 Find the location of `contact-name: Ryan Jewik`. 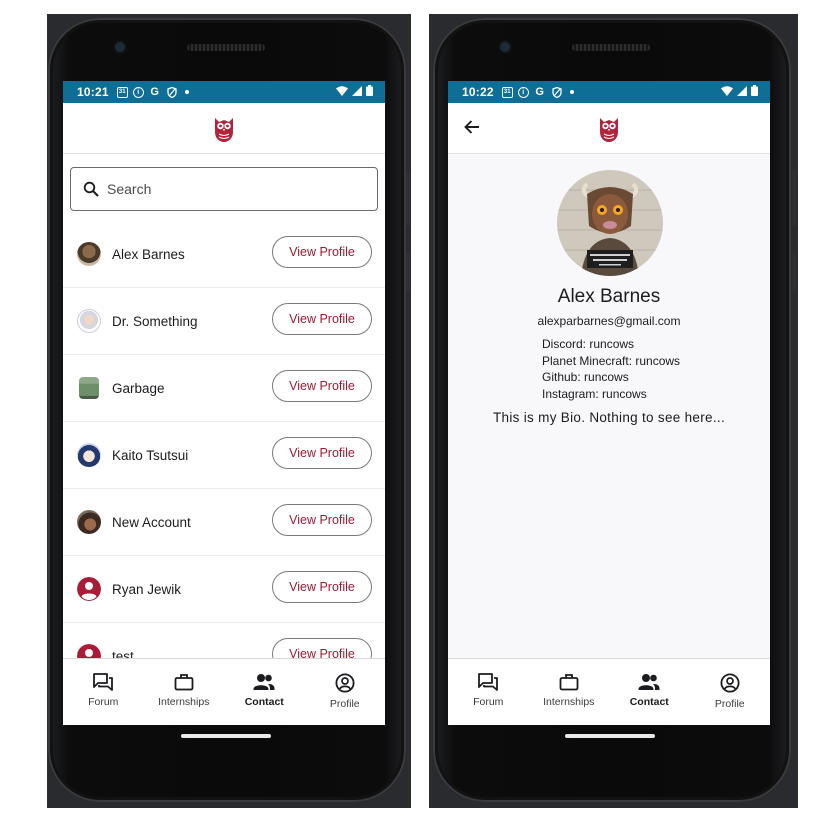

contact-name: Ryan Jewik is located at coordinates (147, 589).